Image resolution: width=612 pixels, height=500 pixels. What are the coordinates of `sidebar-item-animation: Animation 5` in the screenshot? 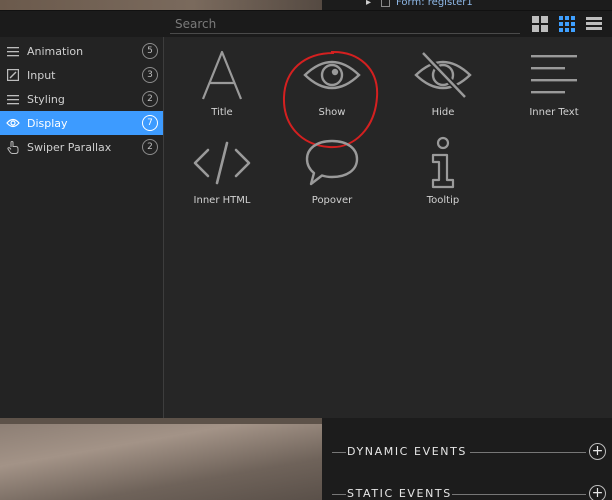 It's located at (81, 51).